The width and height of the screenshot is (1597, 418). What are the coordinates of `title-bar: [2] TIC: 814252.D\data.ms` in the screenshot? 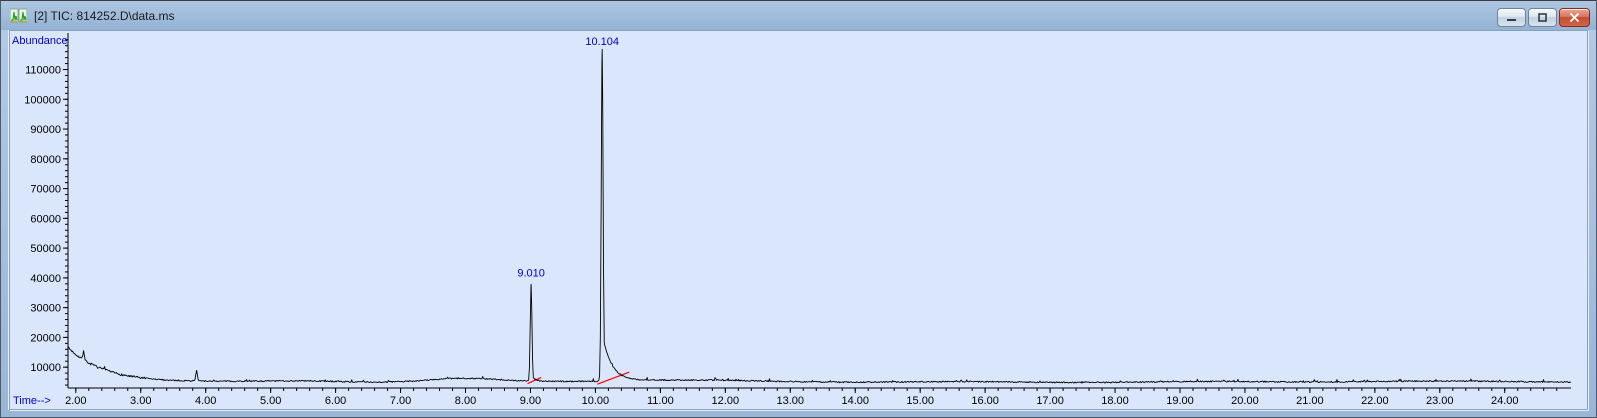 It's located at (798, 15).